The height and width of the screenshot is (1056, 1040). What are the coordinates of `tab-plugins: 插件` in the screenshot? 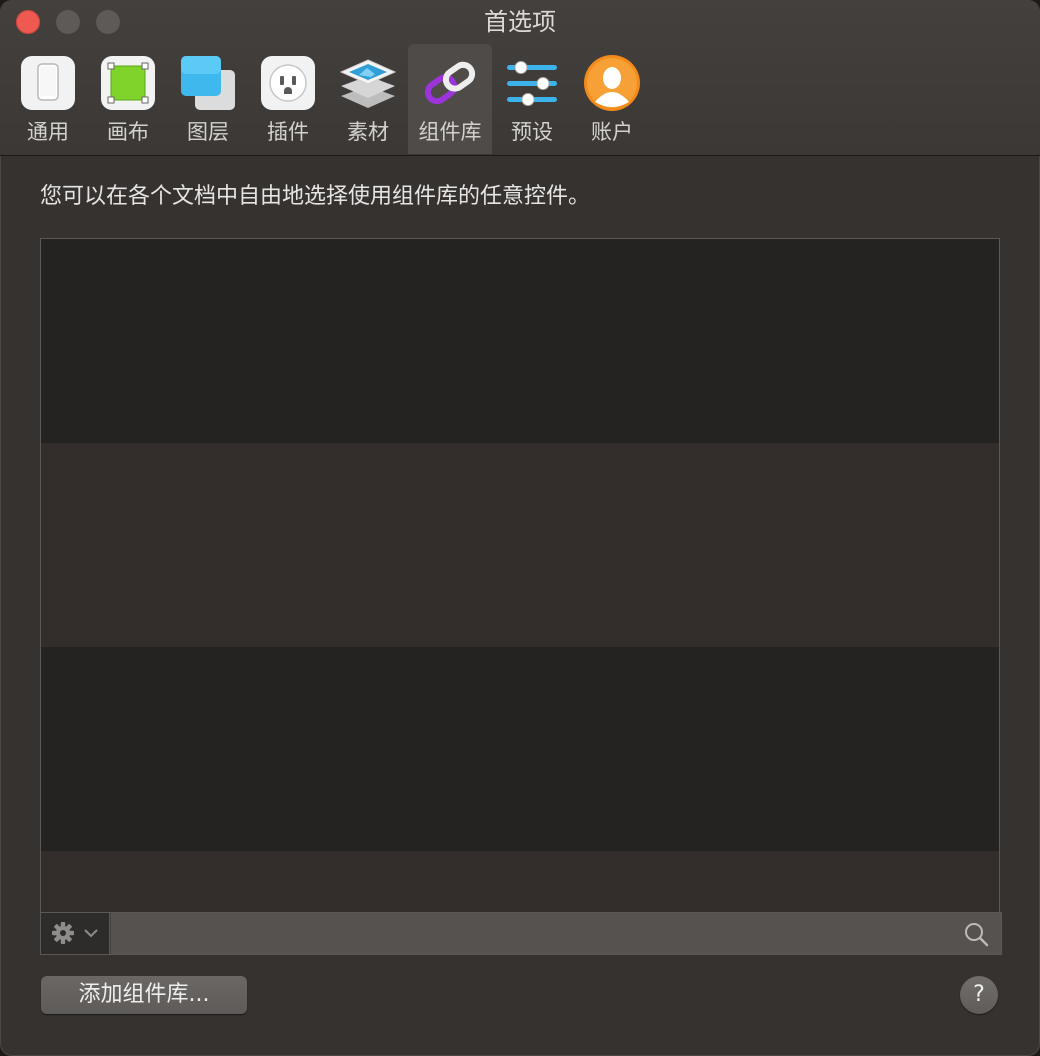 It's located at (288, 99).